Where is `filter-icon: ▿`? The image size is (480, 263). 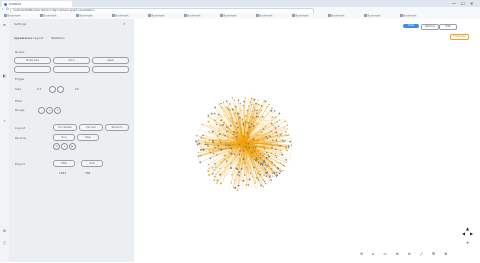 filter-icon: ▿ is located at coordinates (5, 121).